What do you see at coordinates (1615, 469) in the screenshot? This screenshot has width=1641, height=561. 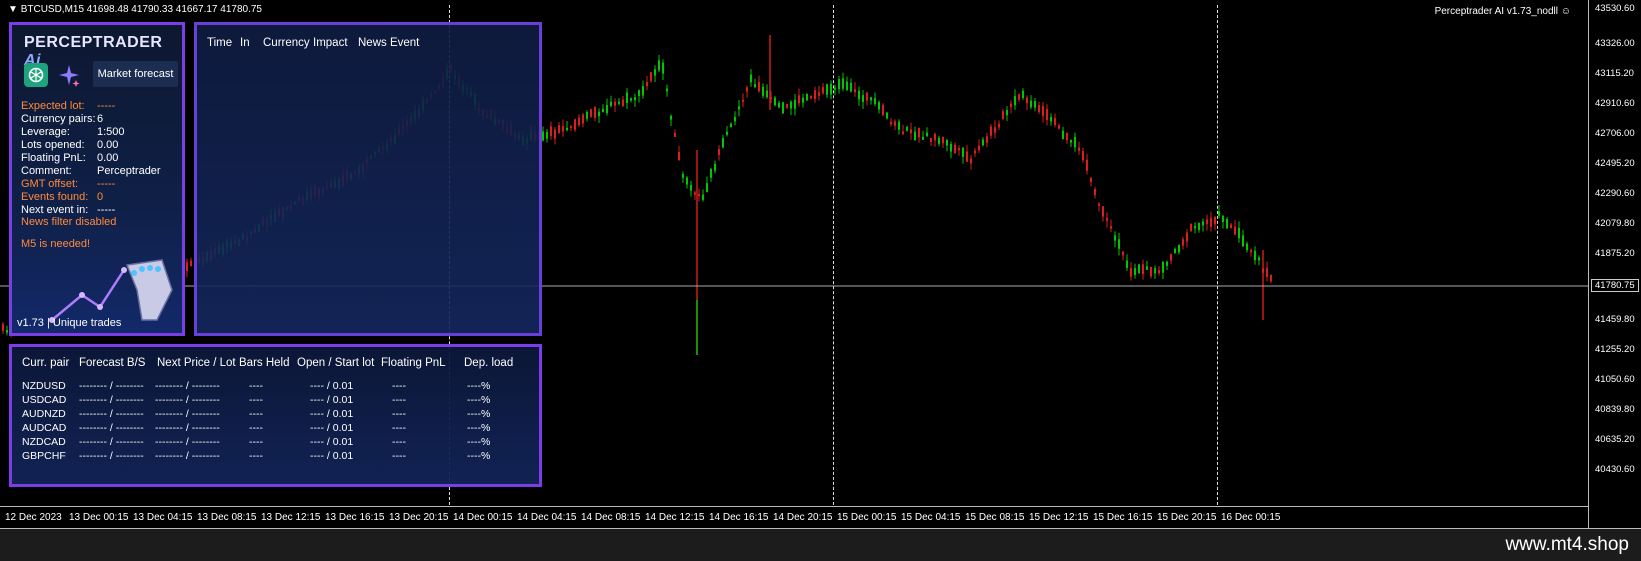 I see `price-tick: 40430.60` at bounding box center [1615, 469].